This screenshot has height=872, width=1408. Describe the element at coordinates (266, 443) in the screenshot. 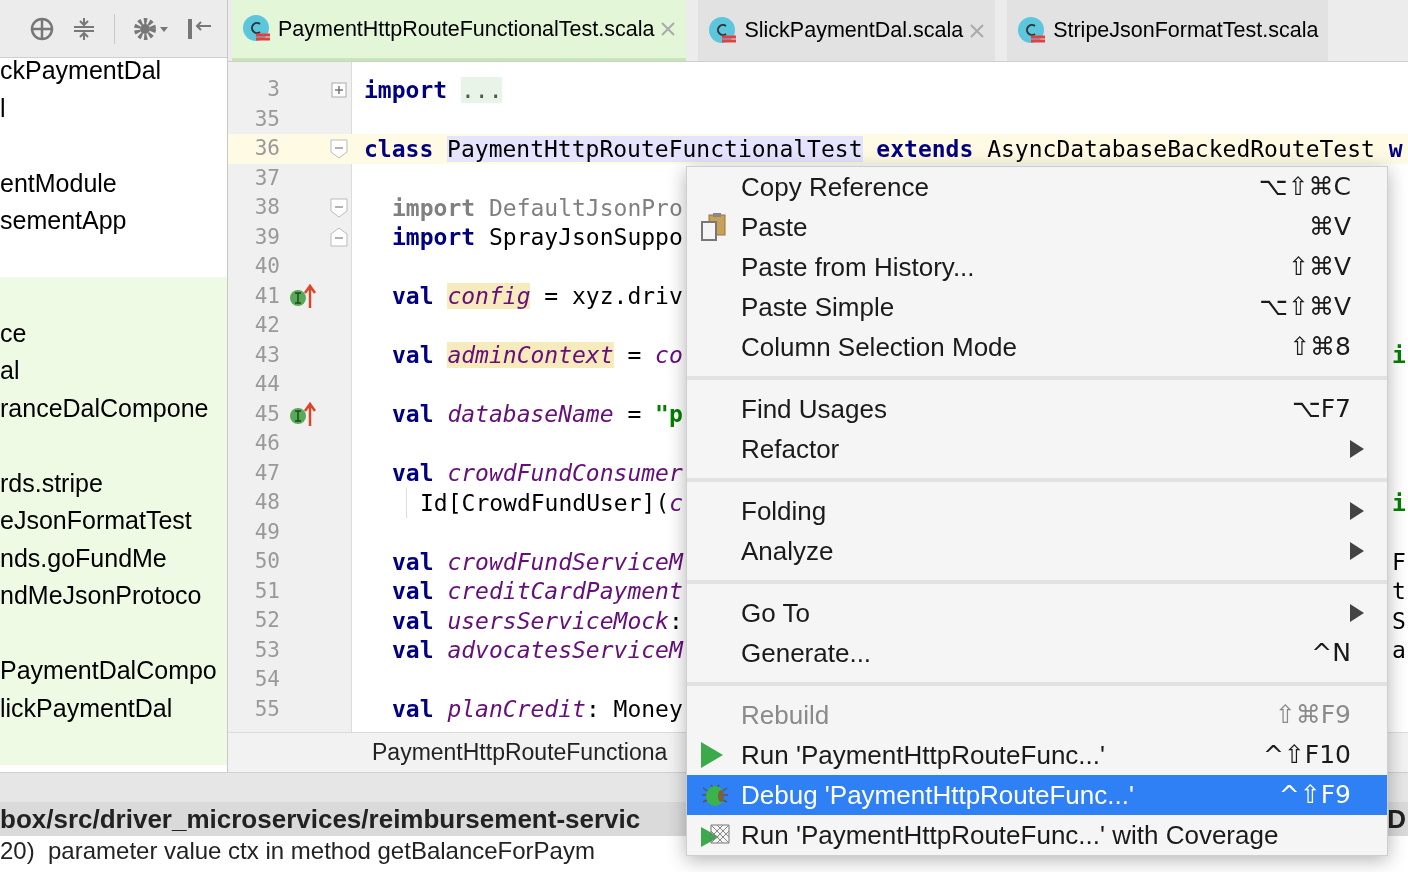

I see `line-number: 46` at that location.